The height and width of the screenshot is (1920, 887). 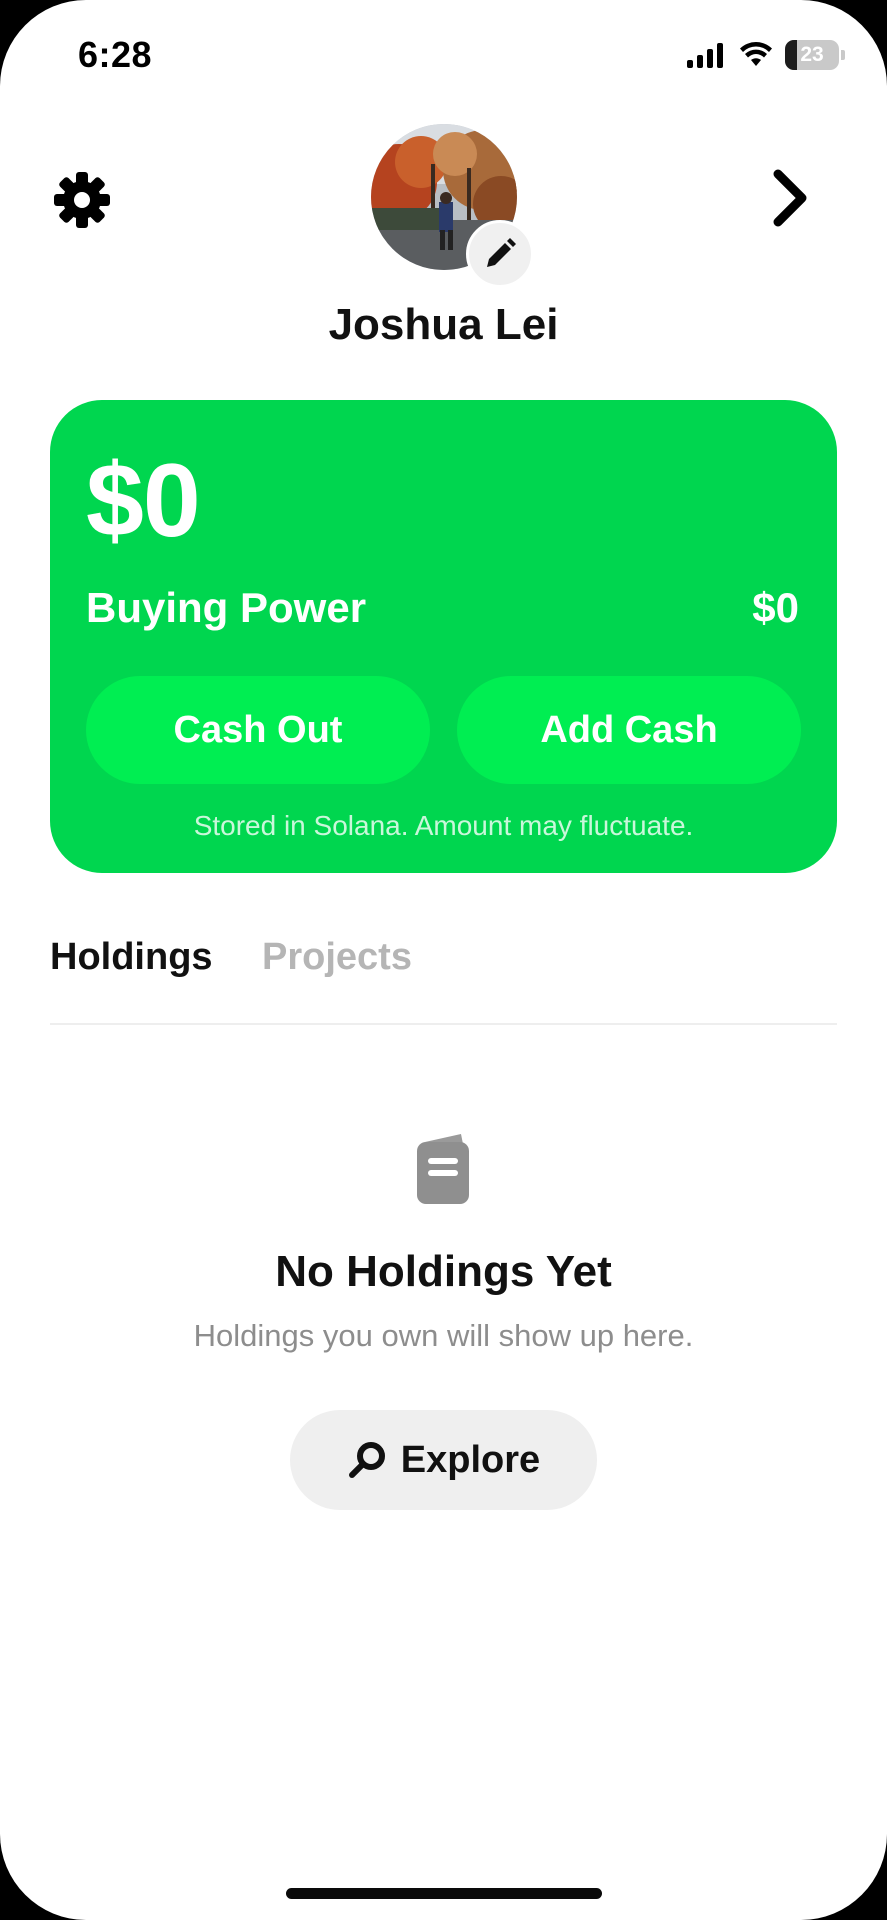 I want to click on tab-holdings: Holdings, so click(x=131, y=957).